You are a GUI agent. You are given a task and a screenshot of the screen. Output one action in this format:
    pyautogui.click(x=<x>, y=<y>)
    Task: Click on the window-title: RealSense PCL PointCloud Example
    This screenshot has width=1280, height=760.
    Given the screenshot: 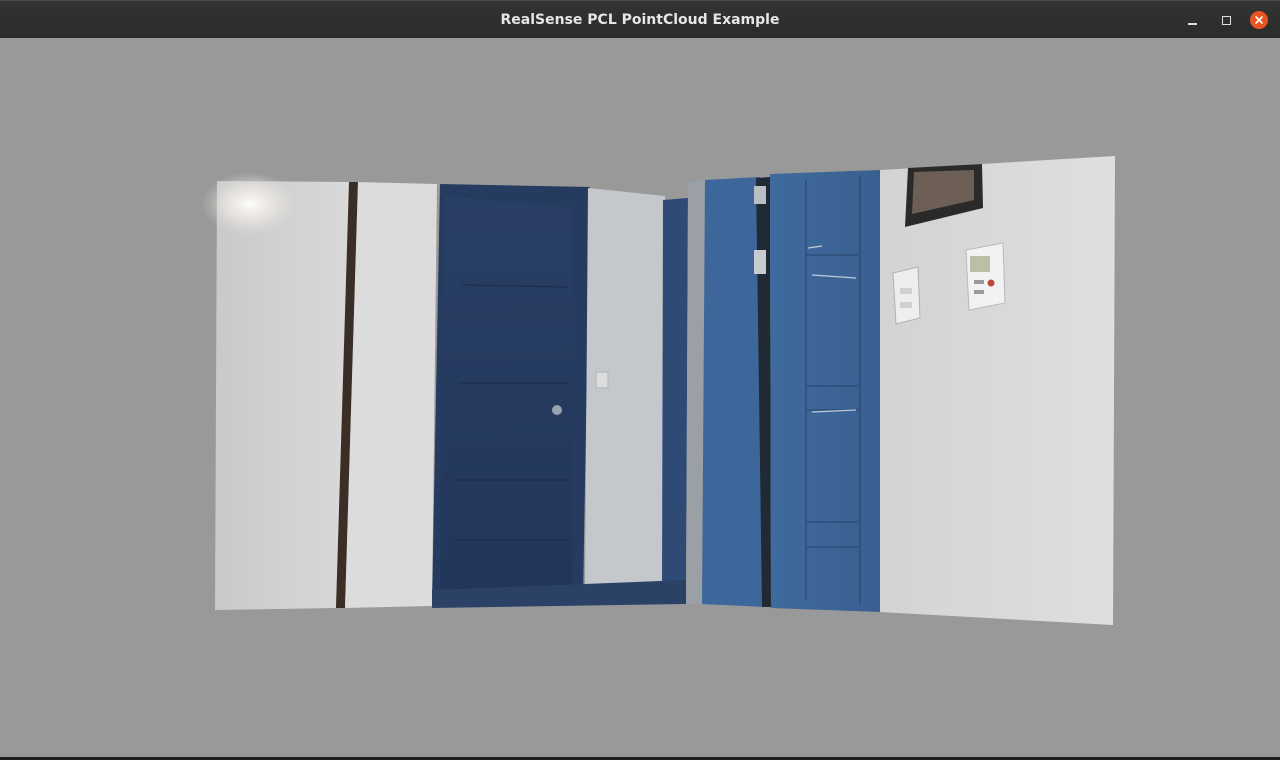 What is the action you would take?
    pyautogui.click(x=640, y=20)
    